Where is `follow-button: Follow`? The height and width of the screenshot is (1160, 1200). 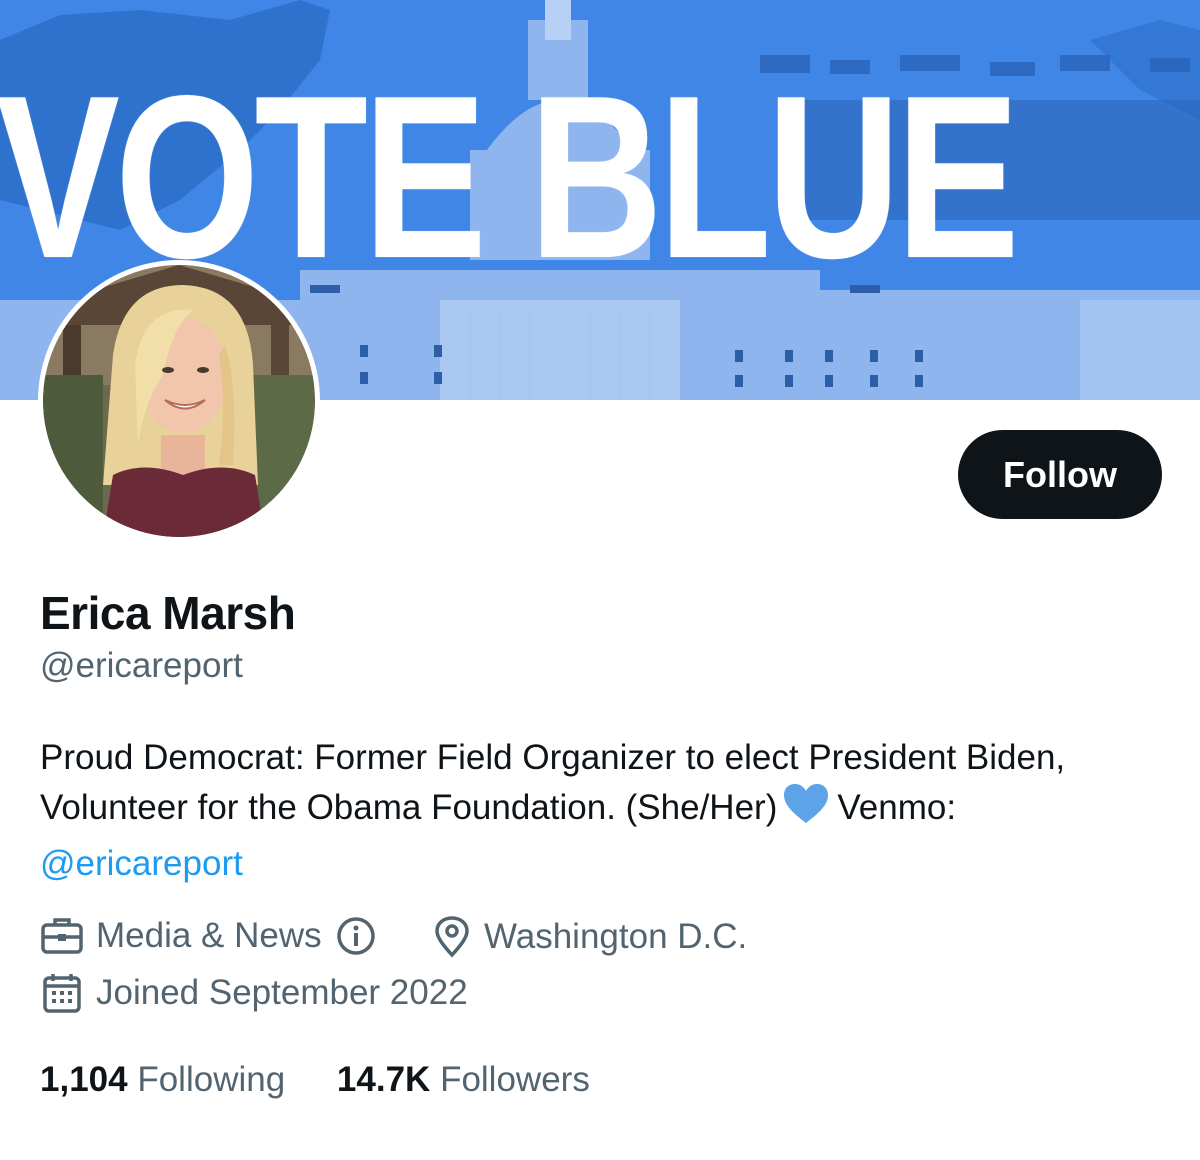 follow-button: Follow is located at coordinates (1060, 474).